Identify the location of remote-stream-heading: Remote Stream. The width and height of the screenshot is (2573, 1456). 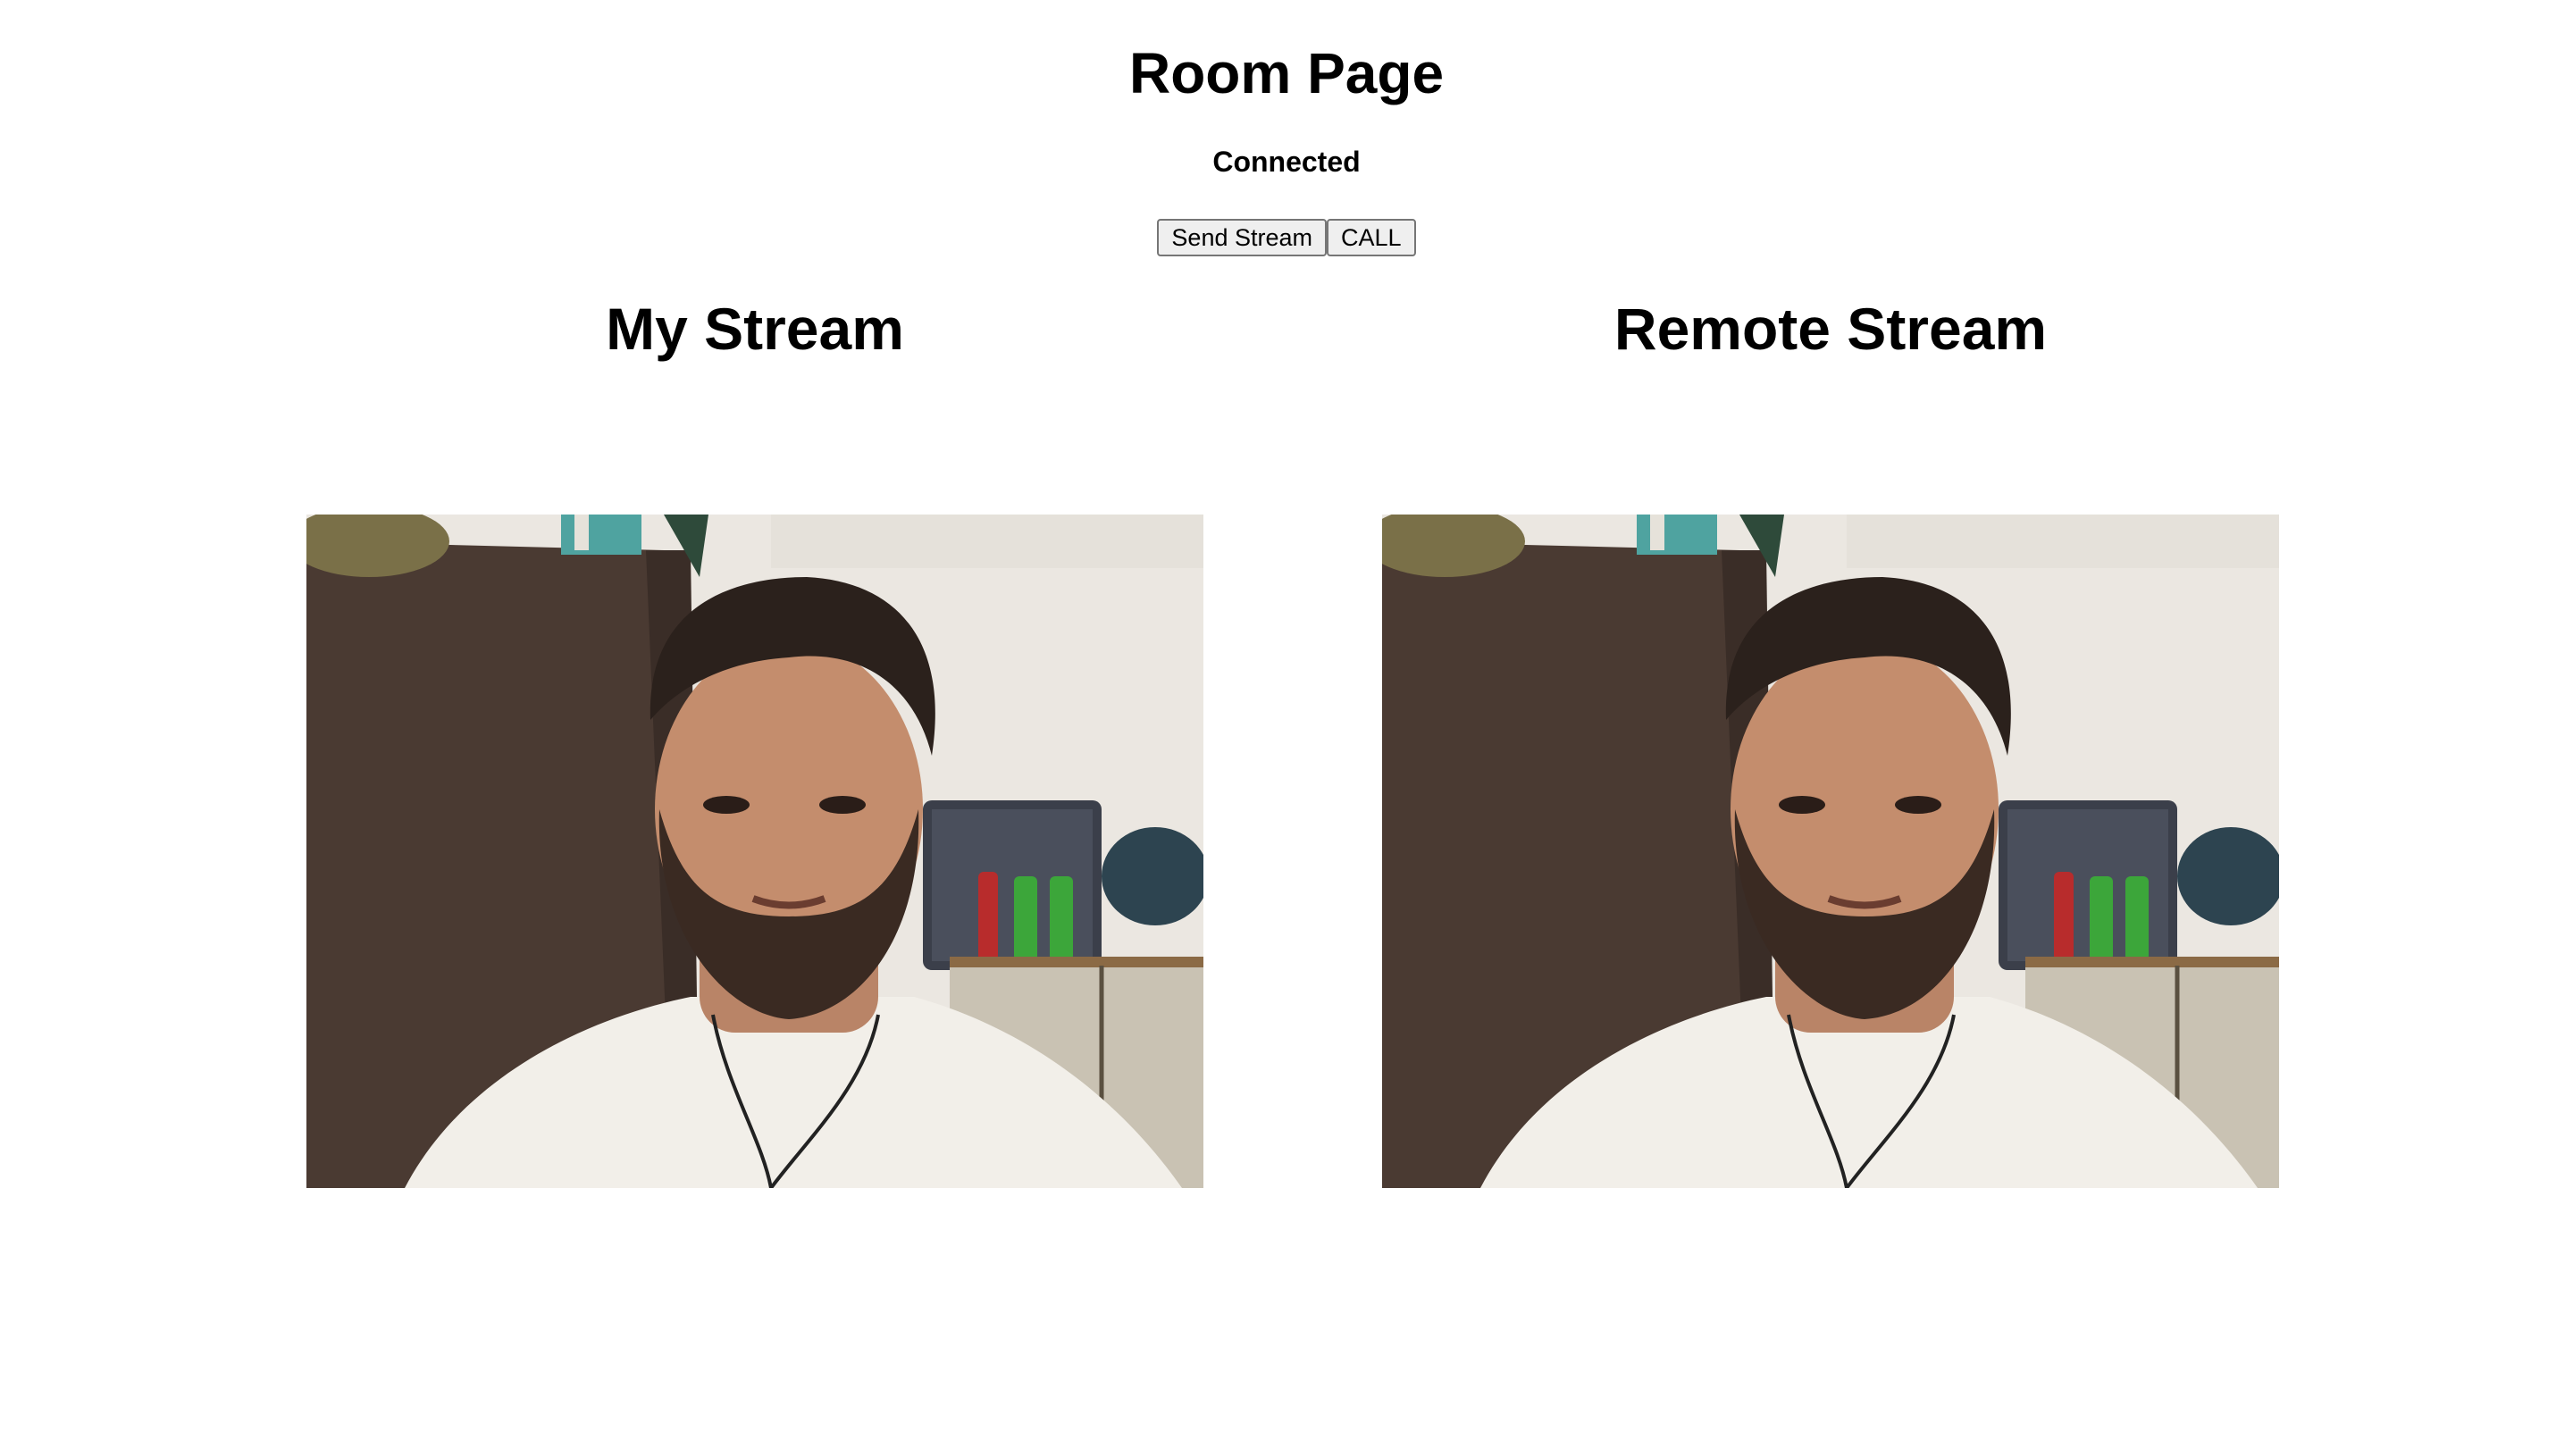
(1830, 329).